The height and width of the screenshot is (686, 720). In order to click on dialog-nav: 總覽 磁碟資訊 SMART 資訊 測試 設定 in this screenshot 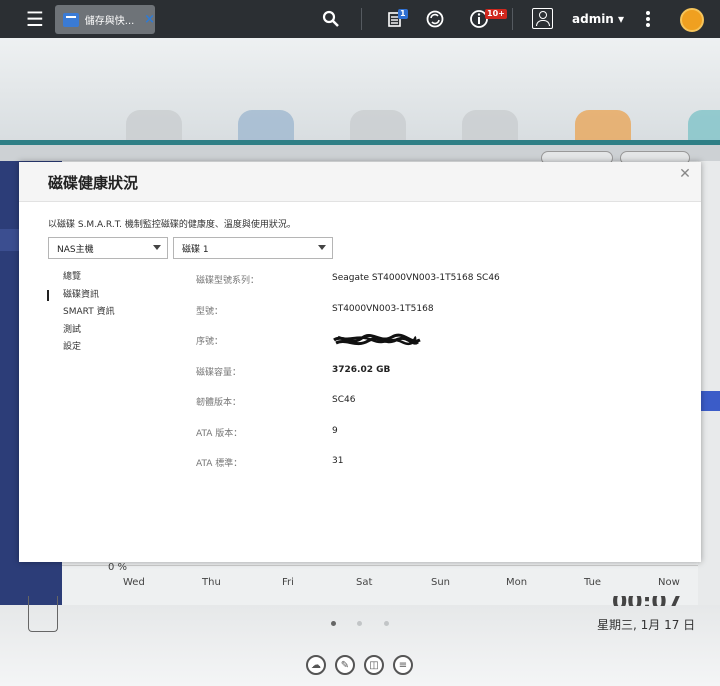, I will do `click(81, 315)`.